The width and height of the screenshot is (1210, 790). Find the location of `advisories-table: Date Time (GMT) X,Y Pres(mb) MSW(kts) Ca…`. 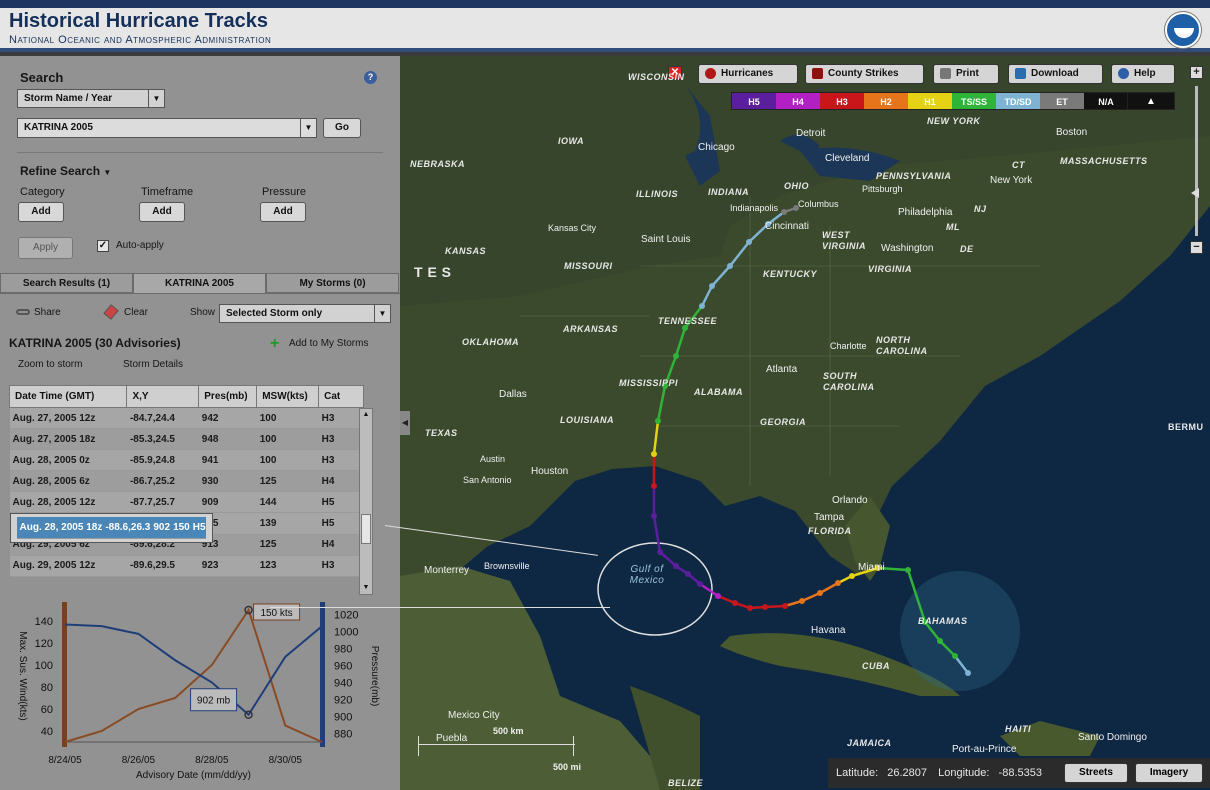

advisories-table: Date Time (GMT) X,Y Pres(mb) MSW(kts) Ca… is located at coordinates (186, 481).